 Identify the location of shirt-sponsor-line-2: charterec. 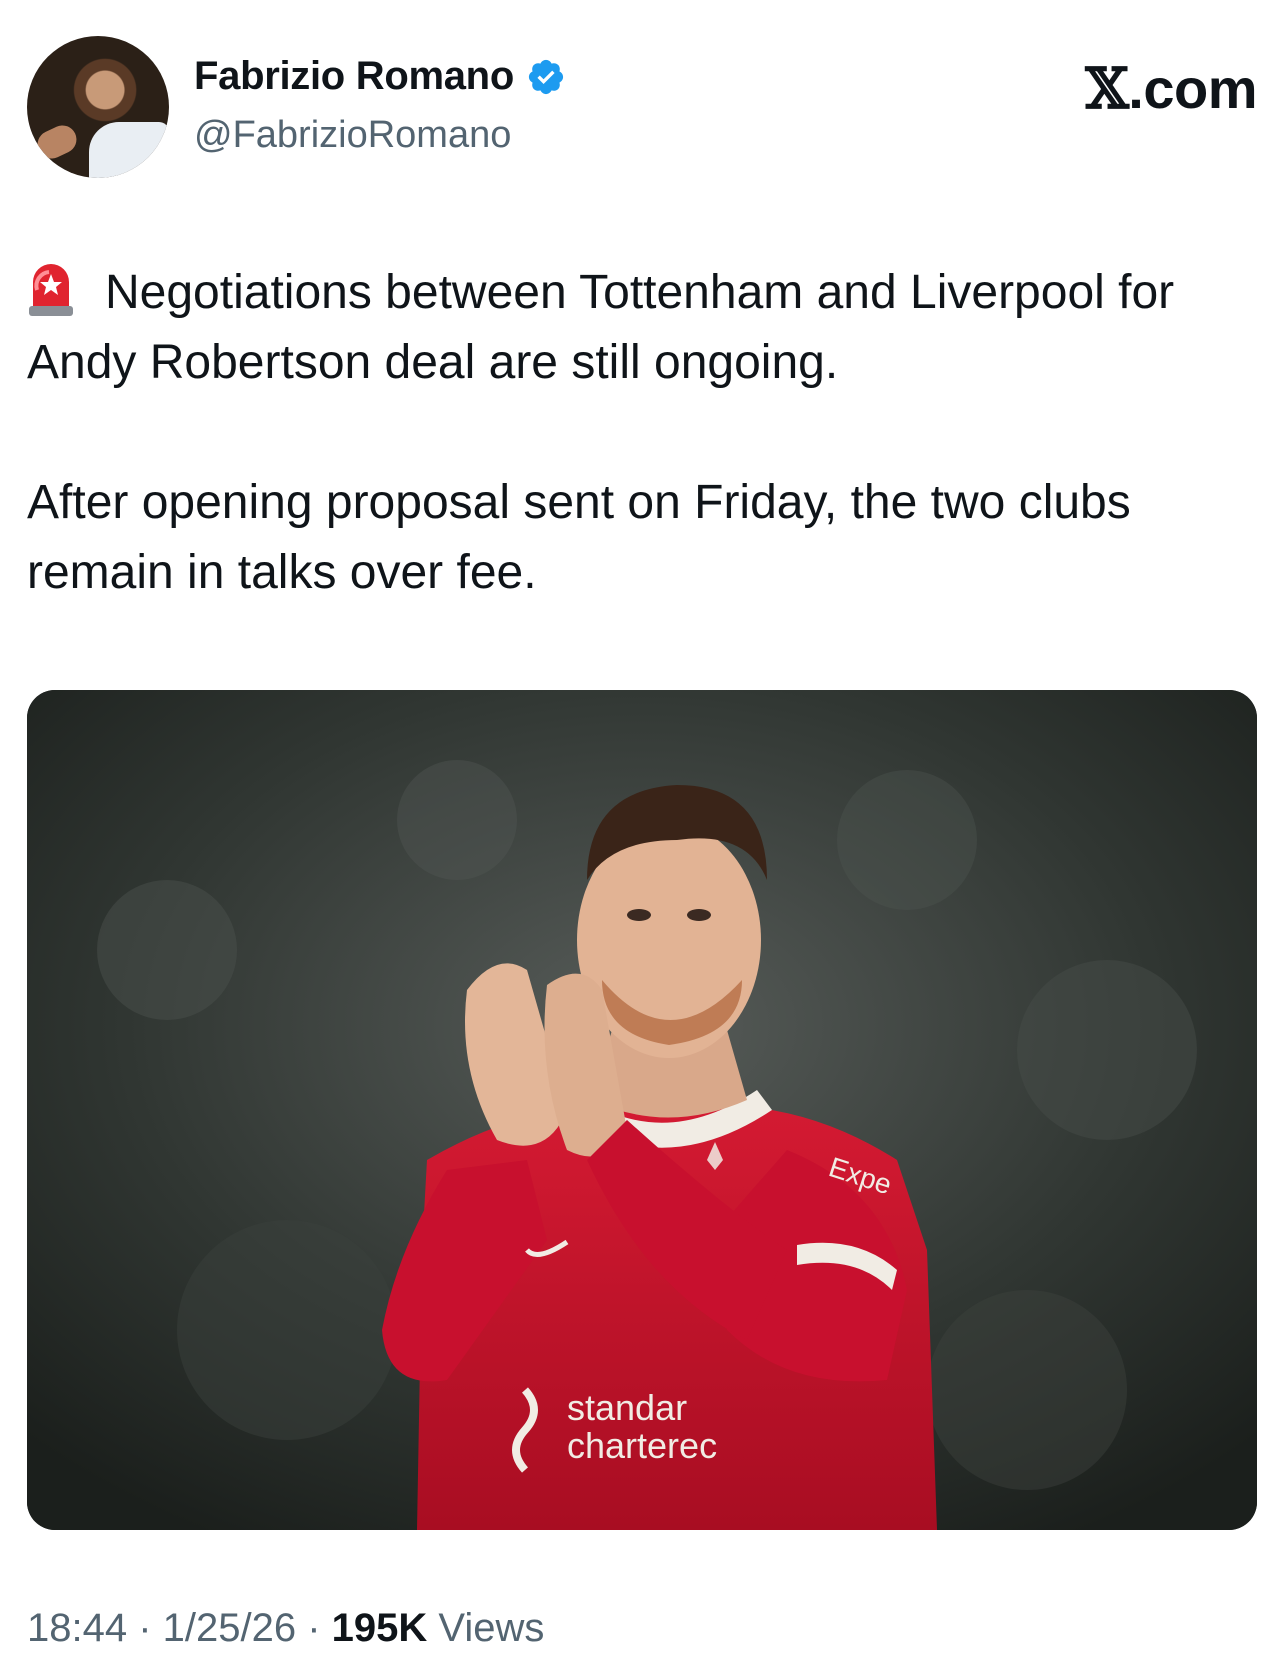
(642, 1445).